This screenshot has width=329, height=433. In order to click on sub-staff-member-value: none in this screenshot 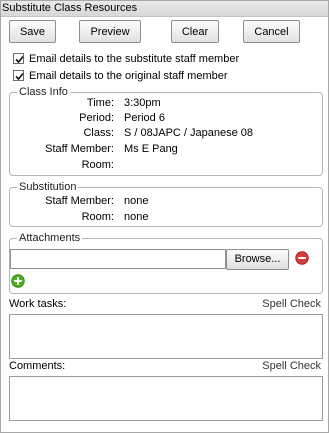, I will do `click(136, 201)`.